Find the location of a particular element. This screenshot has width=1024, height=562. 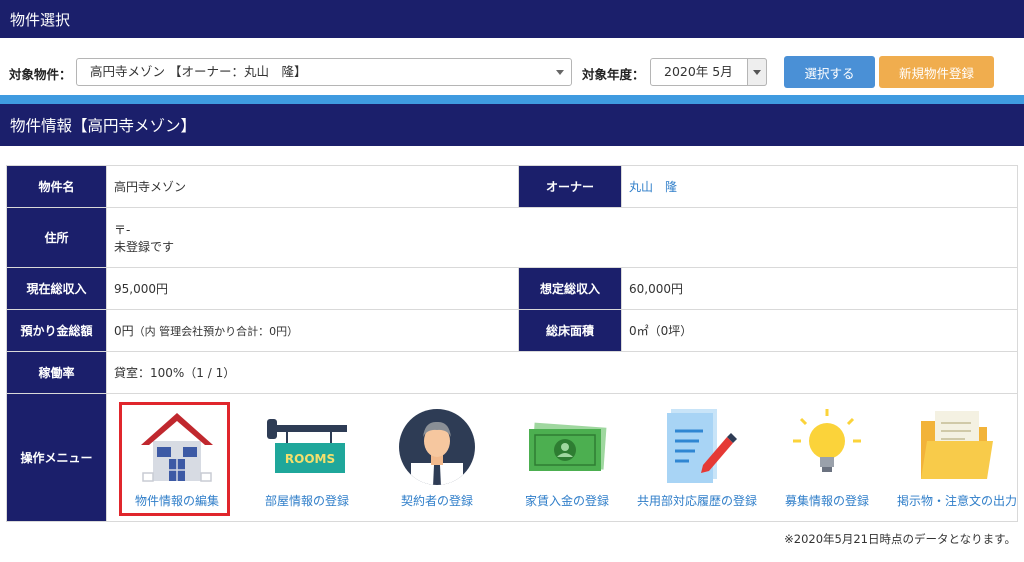

year-select-value: 2020年 5月 is located at coordinates (698, 71).